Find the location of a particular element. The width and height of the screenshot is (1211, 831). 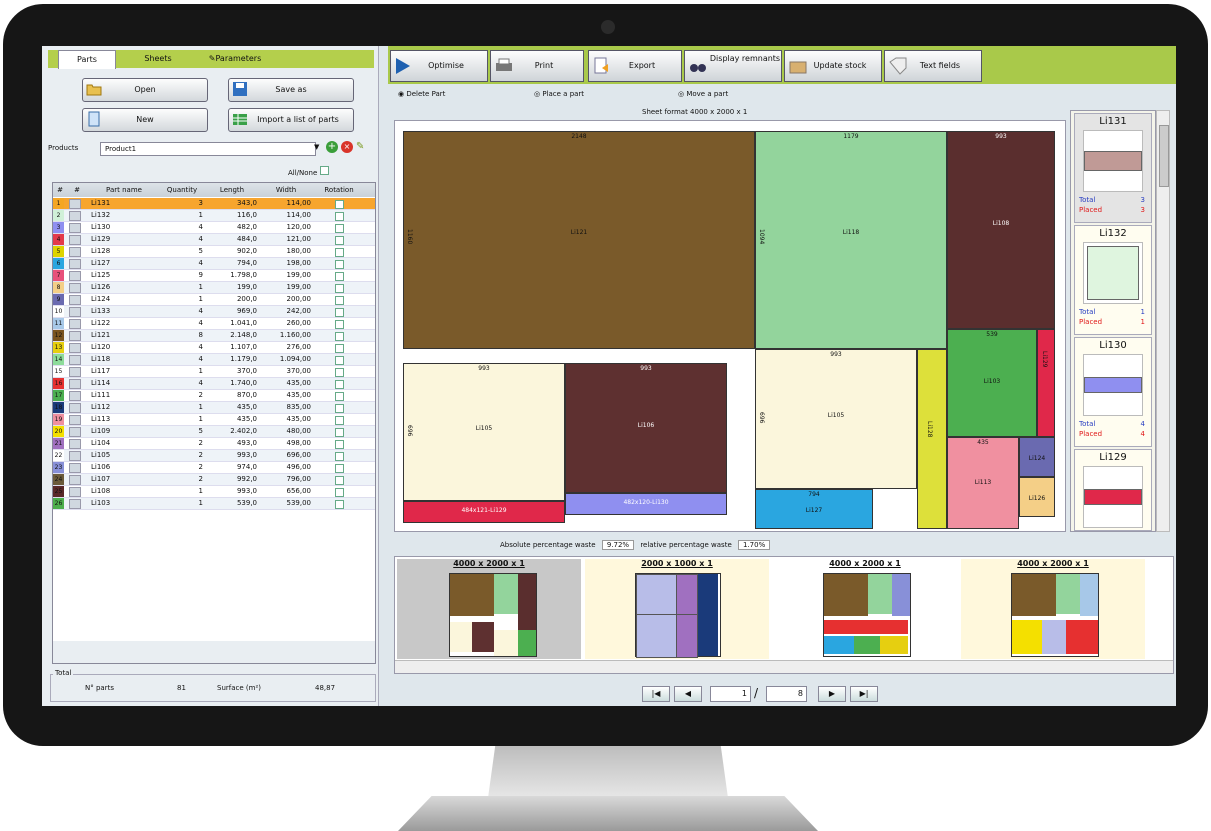

table-row: 4 Li129 4 484,0 121,00 is located at coordinates (214, 240).